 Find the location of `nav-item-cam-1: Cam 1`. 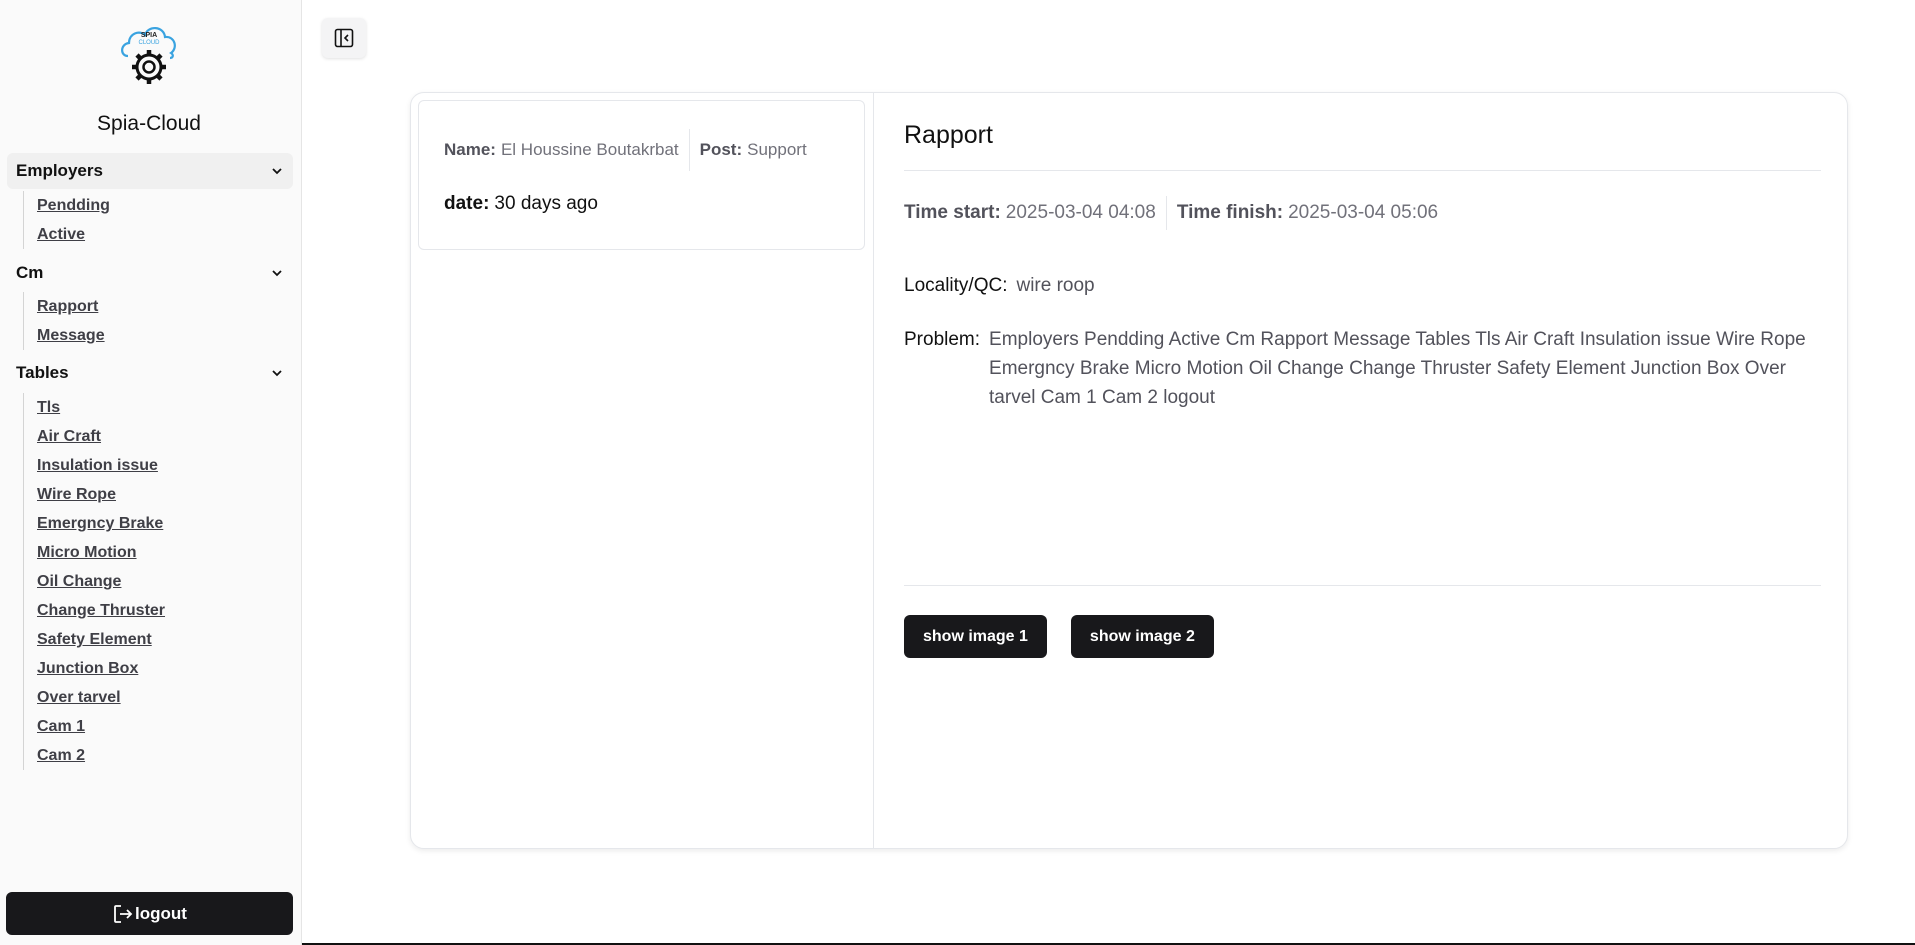

nav-item-cam-1: Cam 1 is located at coordinates (101, 726).